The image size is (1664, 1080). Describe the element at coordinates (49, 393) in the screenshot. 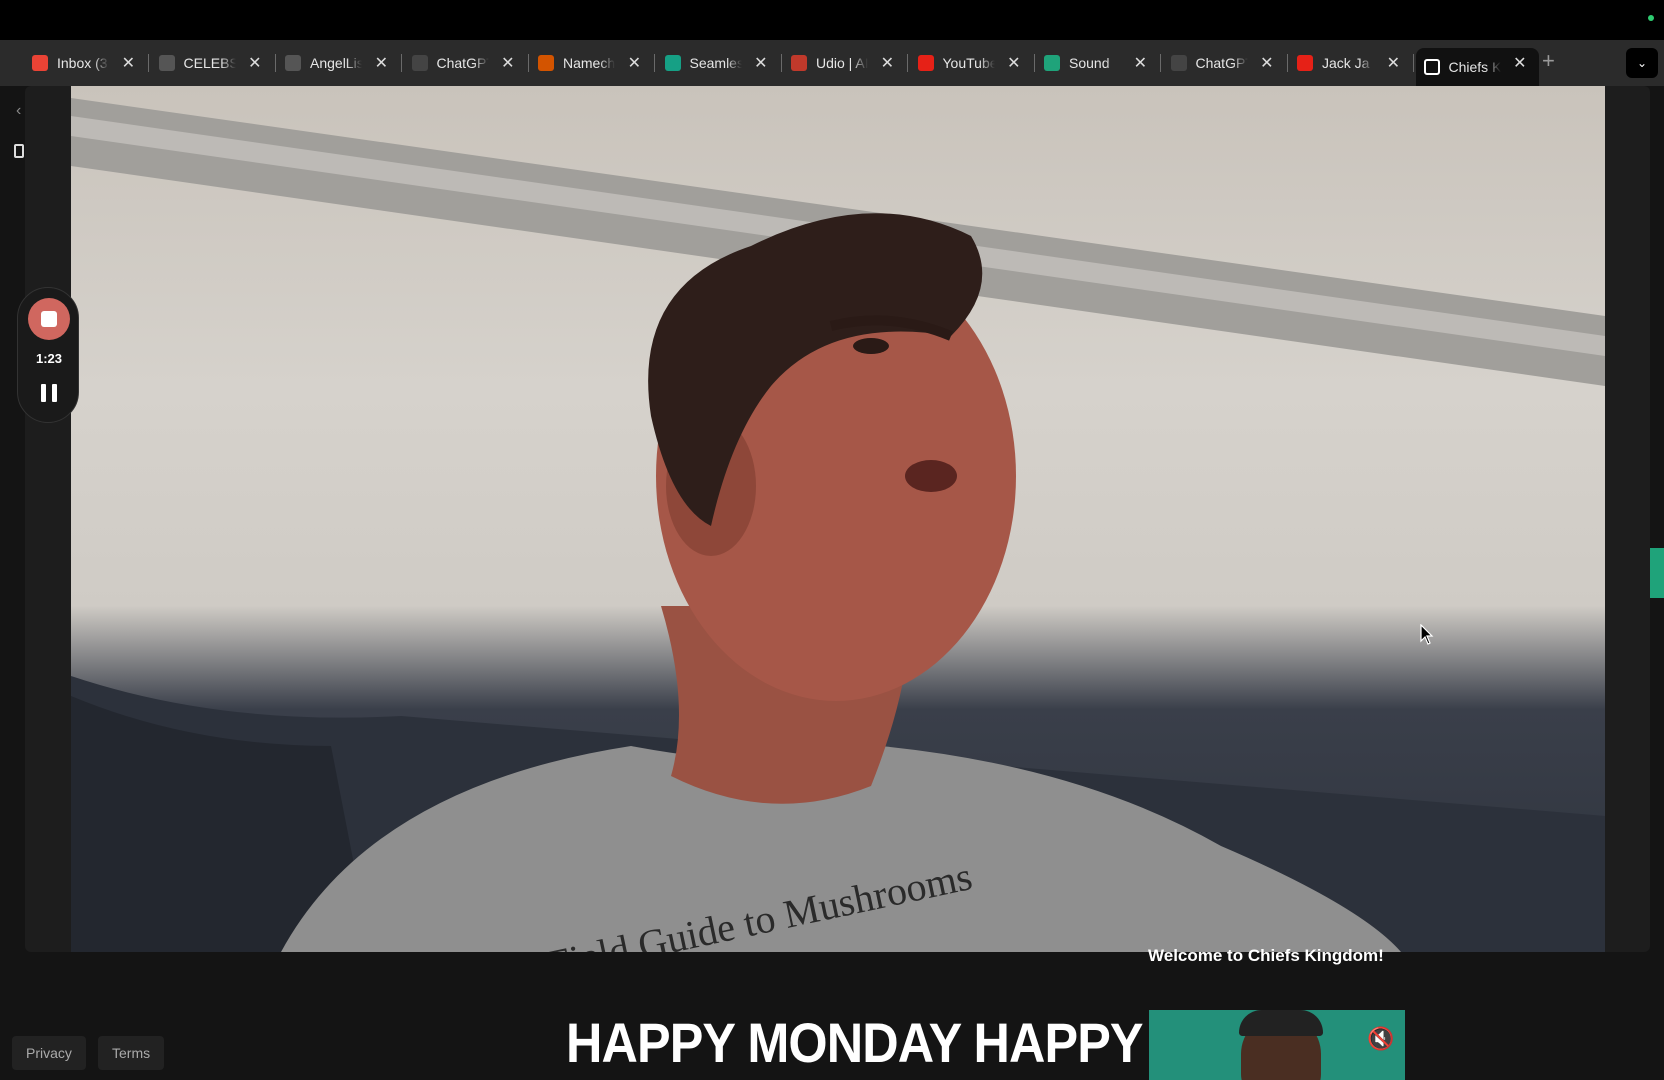

I see `pause-icon` at that location.